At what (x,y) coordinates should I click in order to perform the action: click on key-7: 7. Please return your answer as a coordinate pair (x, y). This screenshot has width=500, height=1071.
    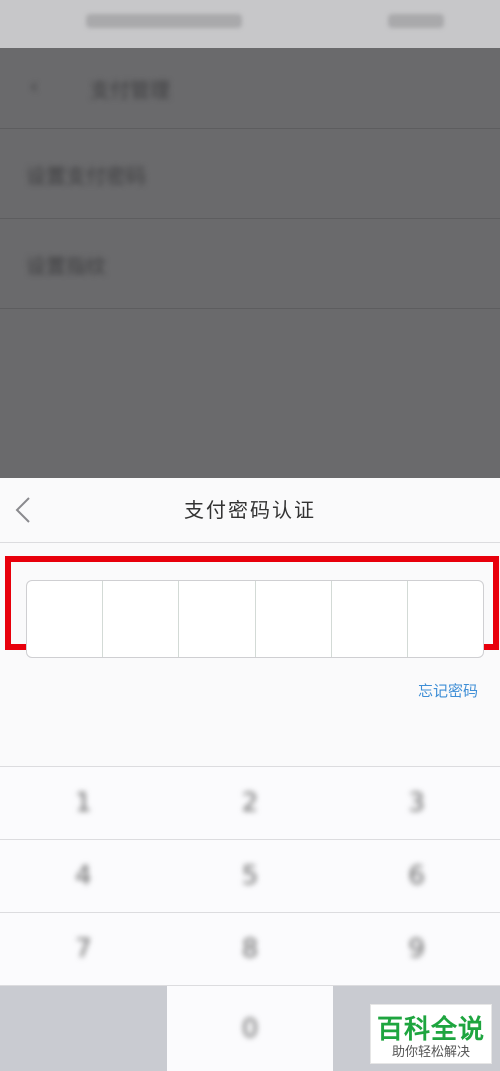
    Looking at the image, I should click on (83, 949).